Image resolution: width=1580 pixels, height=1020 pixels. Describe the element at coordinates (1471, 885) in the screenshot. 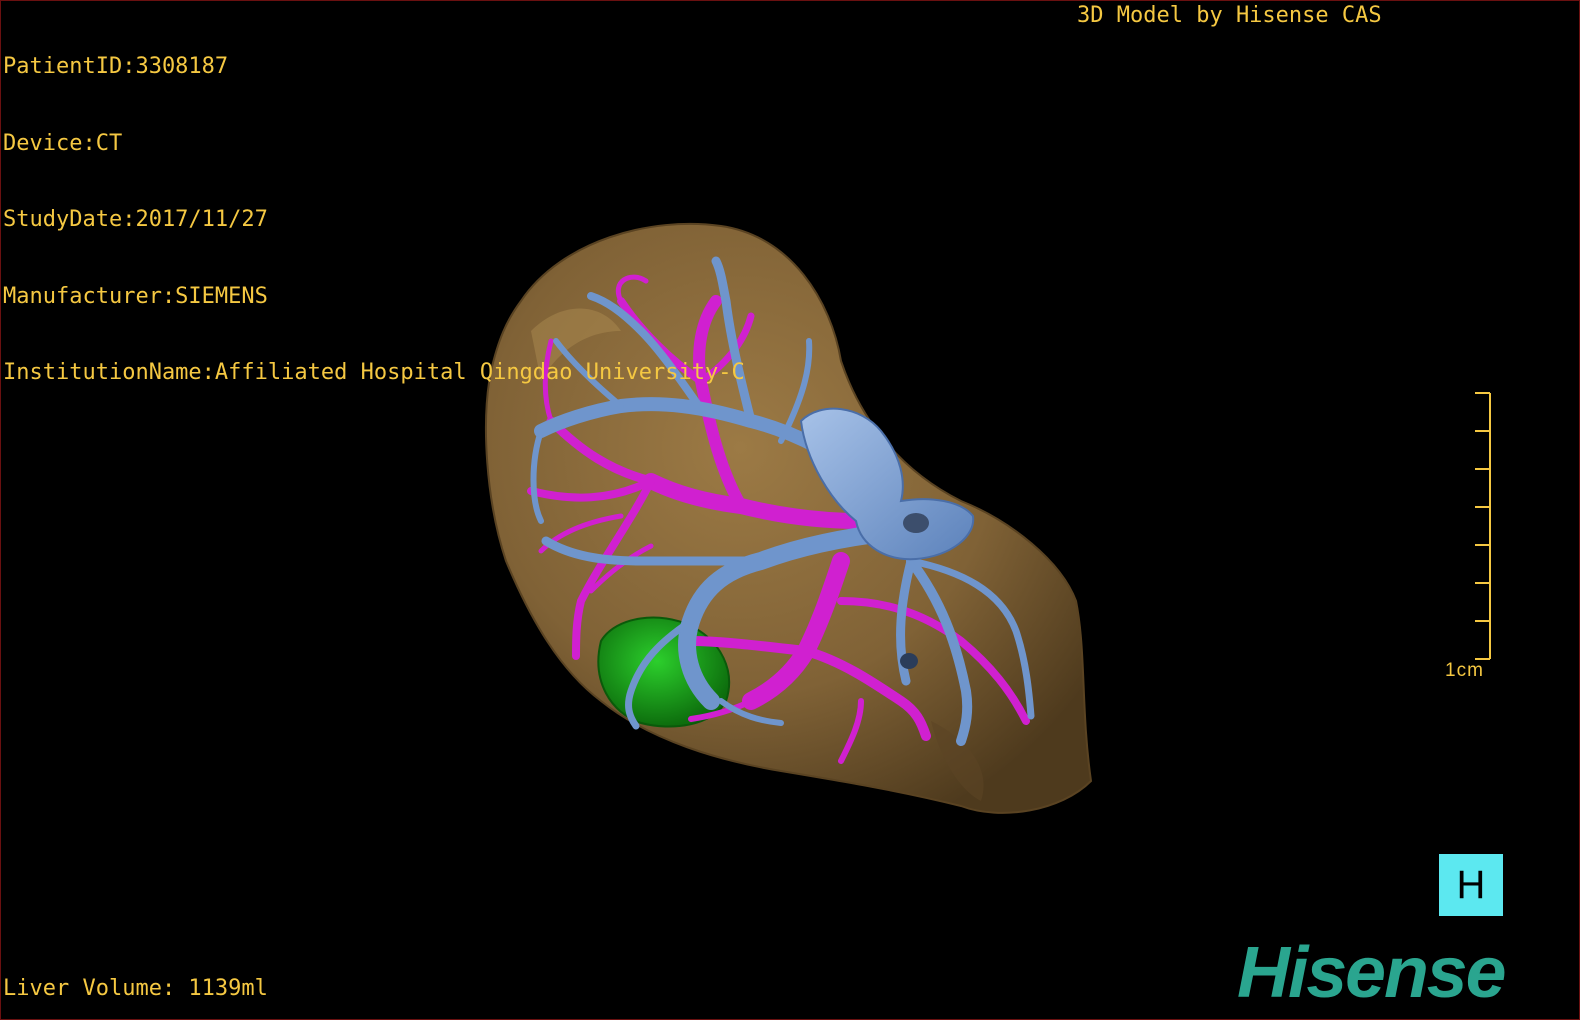

I see `orientation-marker-button: H` at that location.